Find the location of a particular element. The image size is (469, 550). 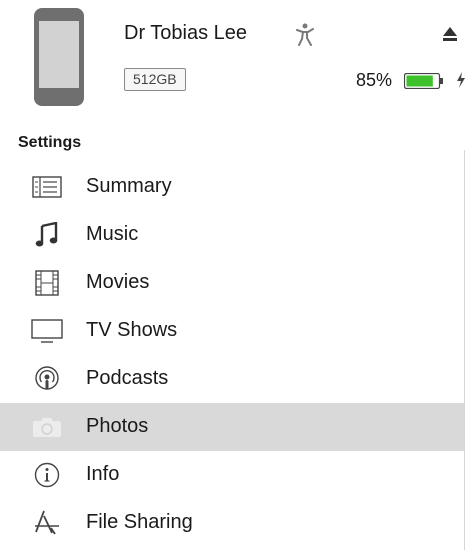

sidebar-item-summary: Summary is located at coordinates (232, 187).